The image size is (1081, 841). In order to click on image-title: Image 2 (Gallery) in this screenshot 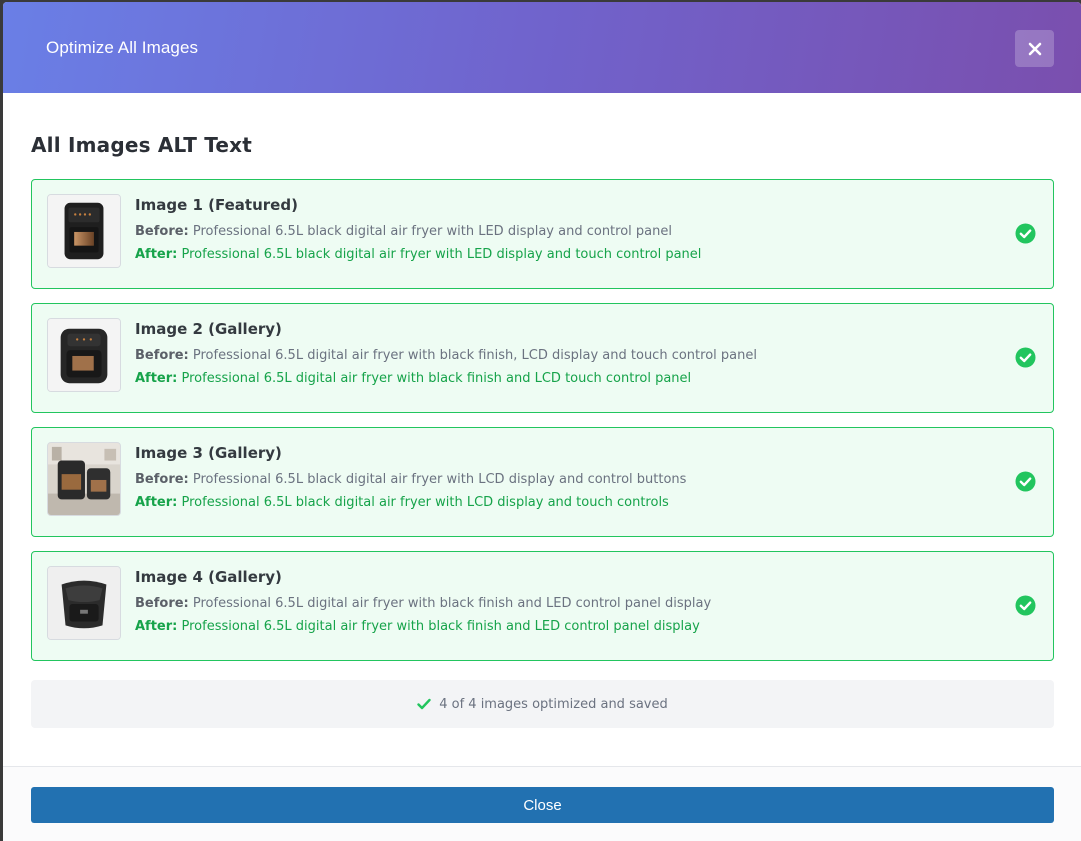, I will do `click(208, 329)`.